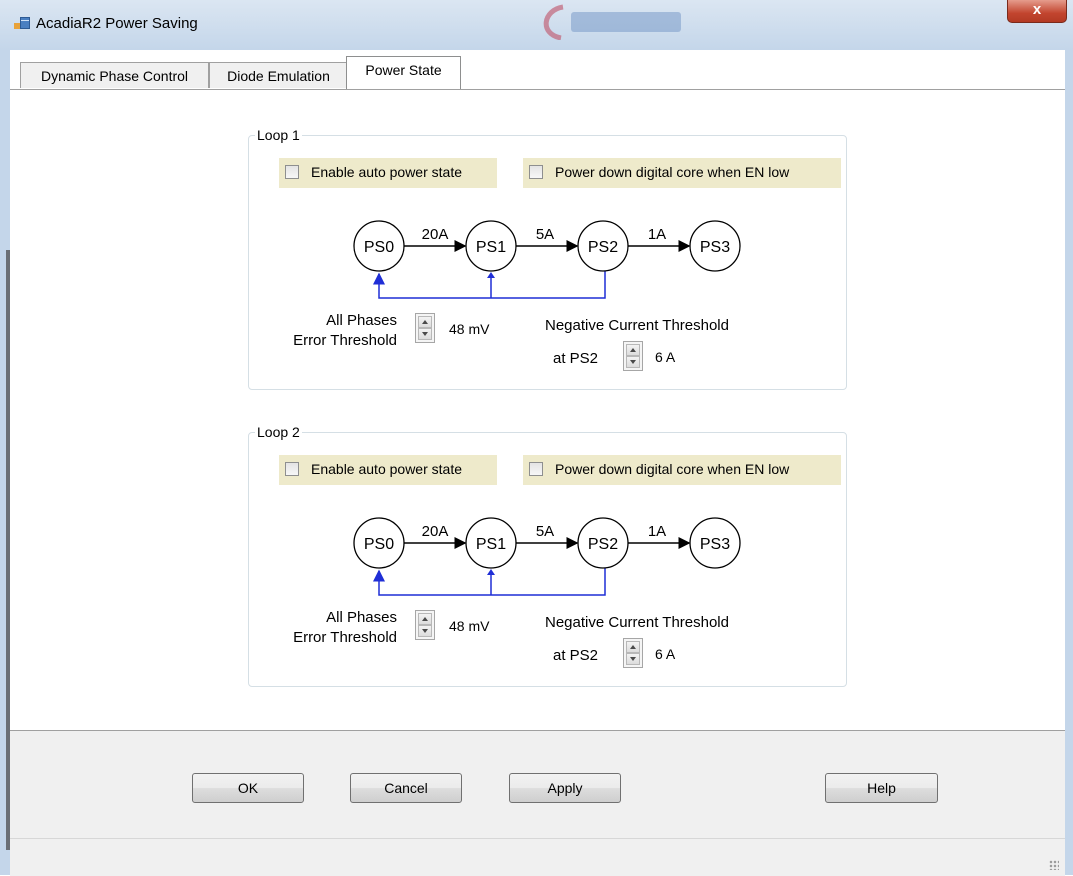  Describe the element at coordinates (537, 857) in the screenshot. I see `status-bar` at that location.